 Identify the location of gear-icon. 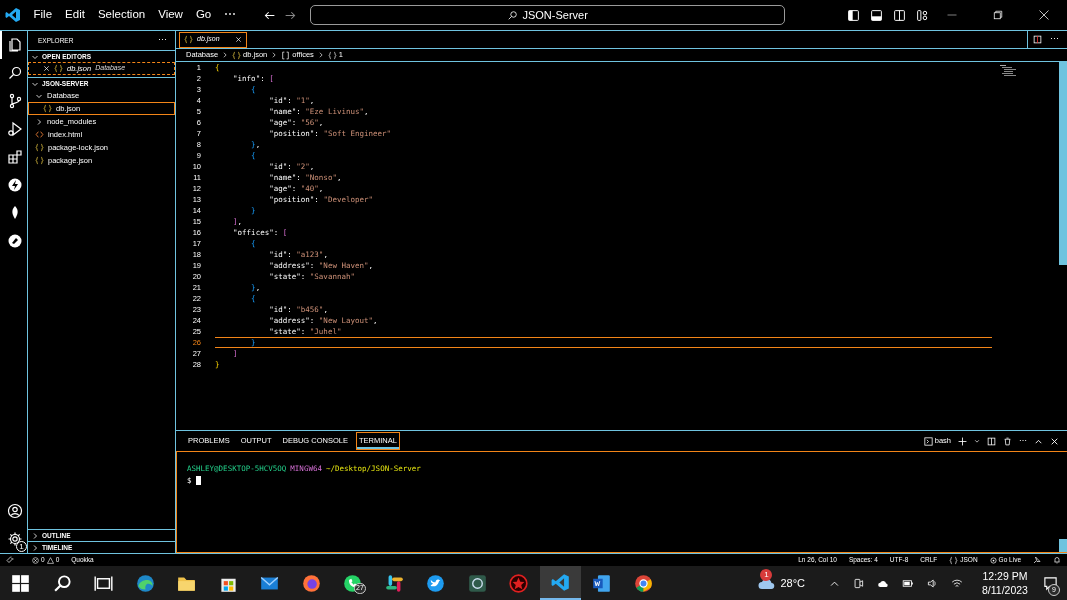
(15, 539).